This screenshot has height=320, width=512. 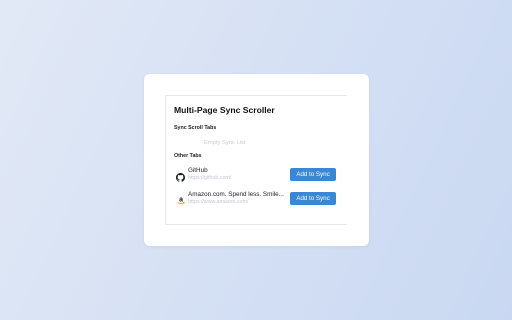 What do you see at coordinates (218, 202) in the screenshot?
I see `tab-url: https://www.amazon.com/` at bounding box center [218, 202].